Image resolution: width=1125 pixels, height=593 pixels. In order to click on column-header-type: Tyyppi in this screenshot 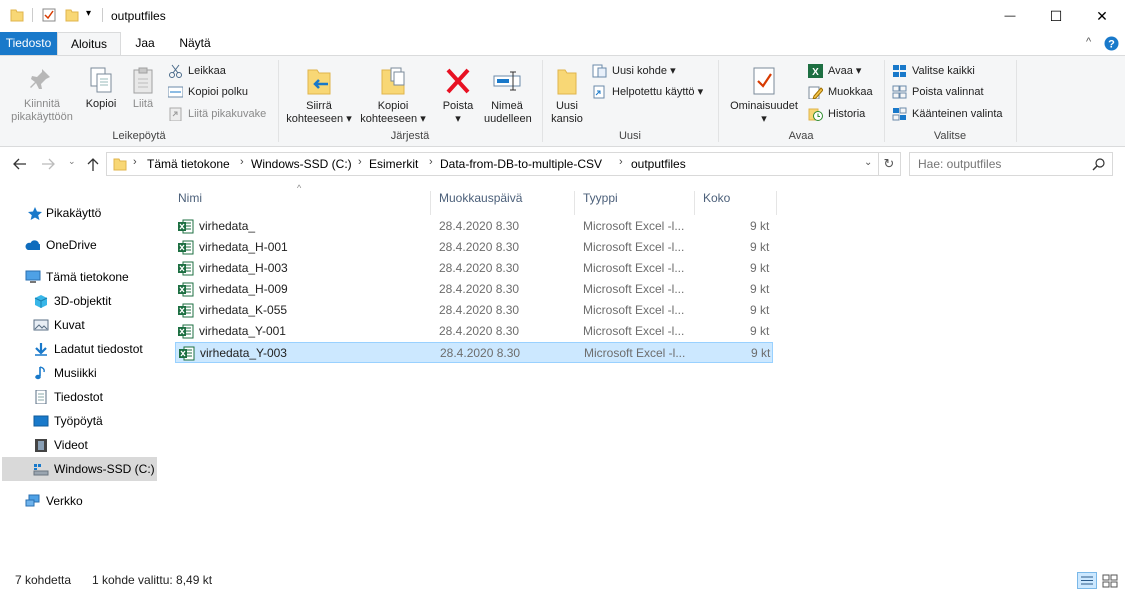, I will do `click(635, 203)`.